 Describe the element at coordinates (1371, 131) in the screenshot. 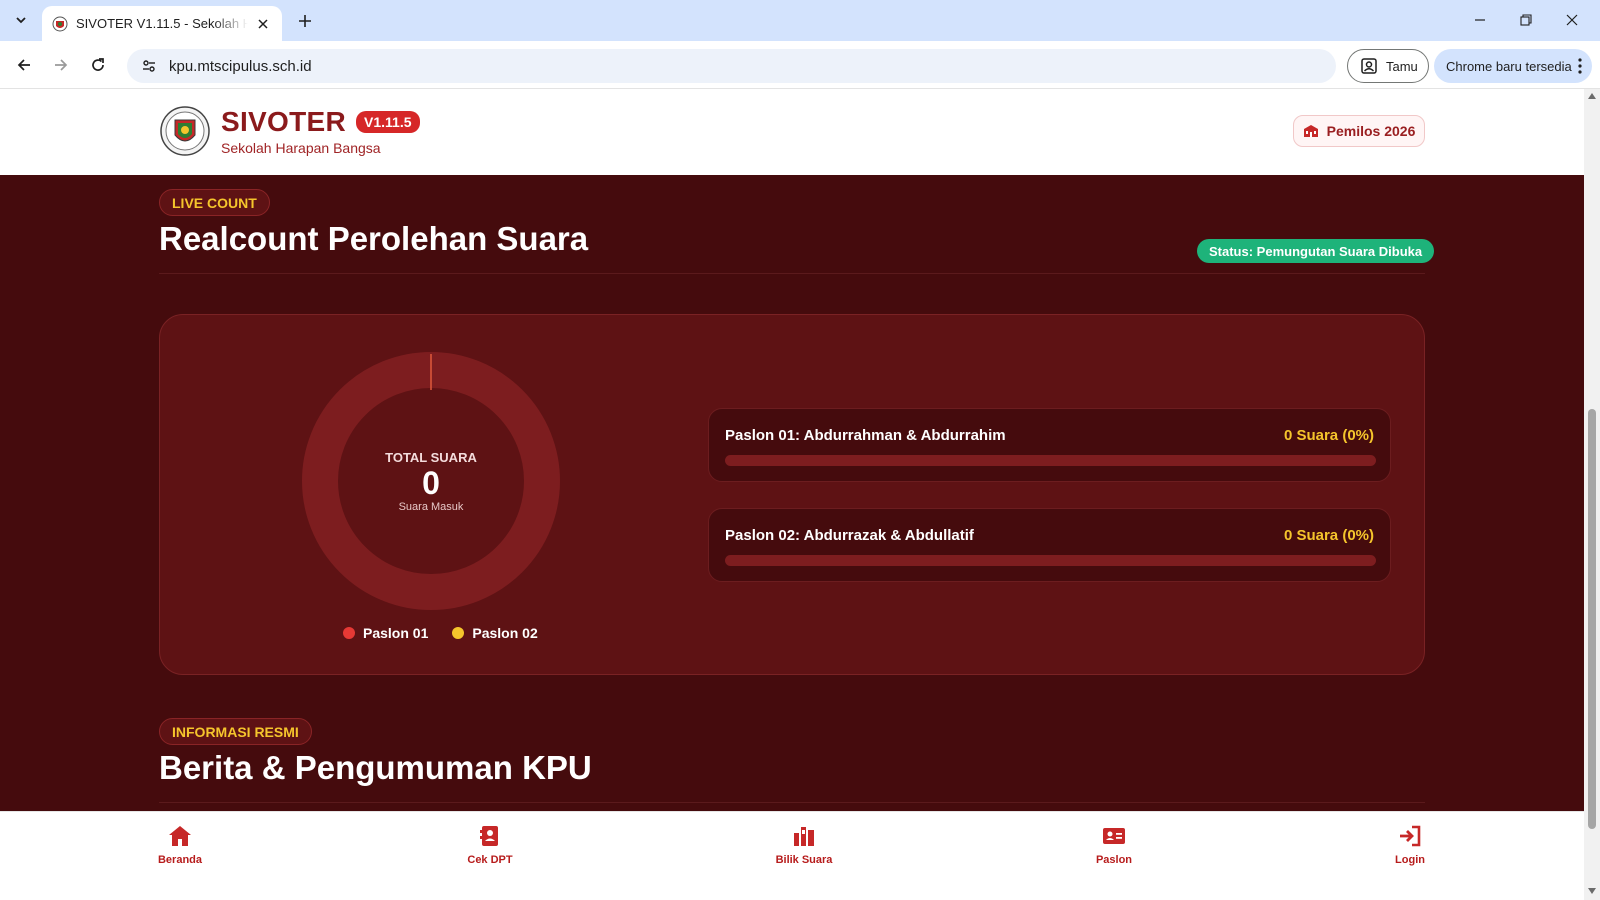

I see `pemilos-label: Pemilos 2026` at that location.